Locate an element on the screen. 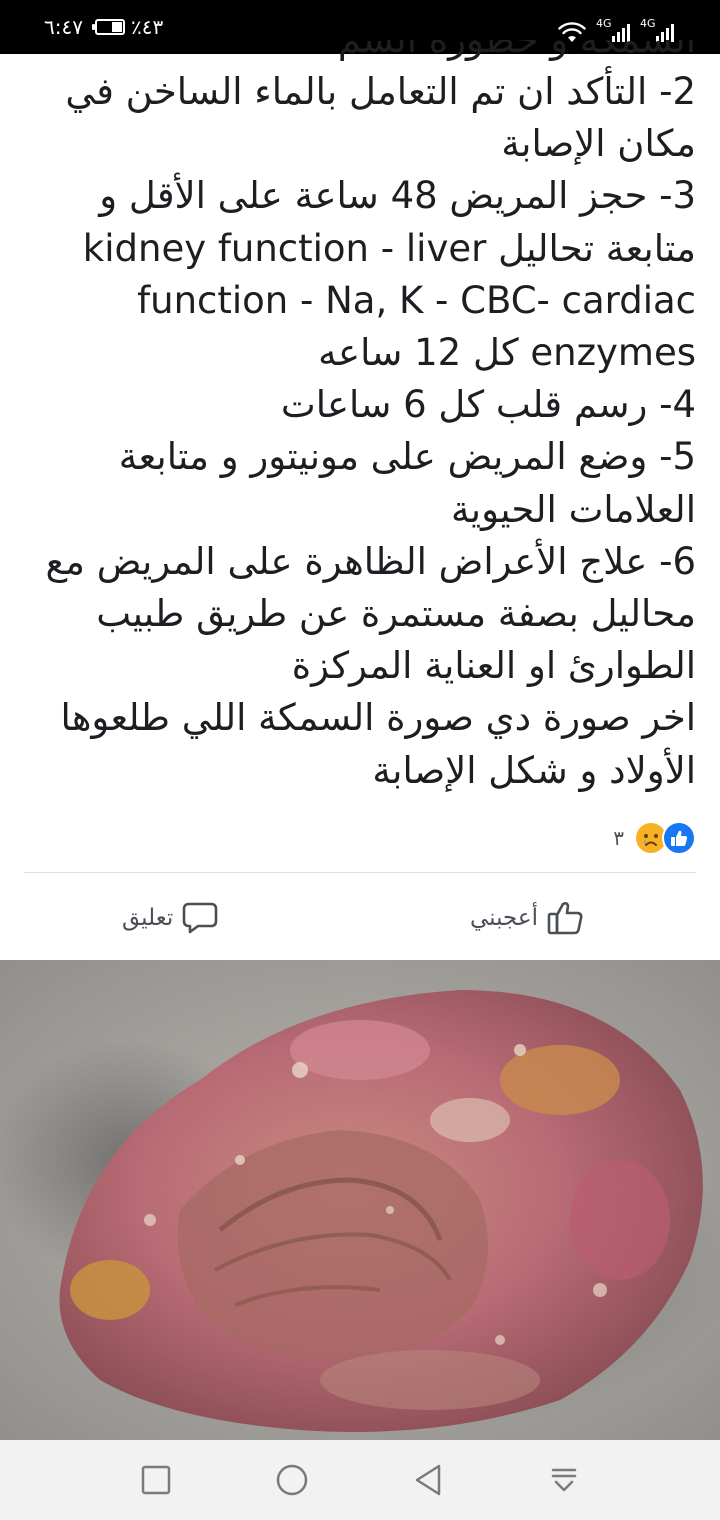 The image size is (720, 1520). status-time: ٦:٤٧ is located at coordinates (63, 27).